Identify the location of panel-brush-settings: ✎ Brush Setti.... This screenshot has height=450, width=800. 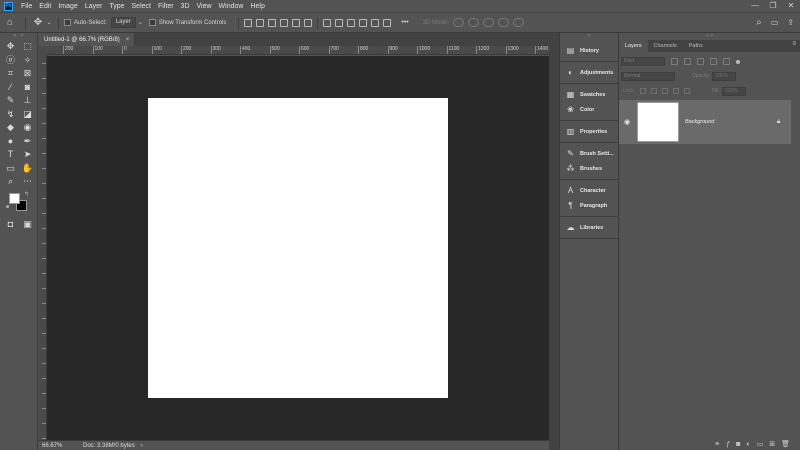
(591, 153).